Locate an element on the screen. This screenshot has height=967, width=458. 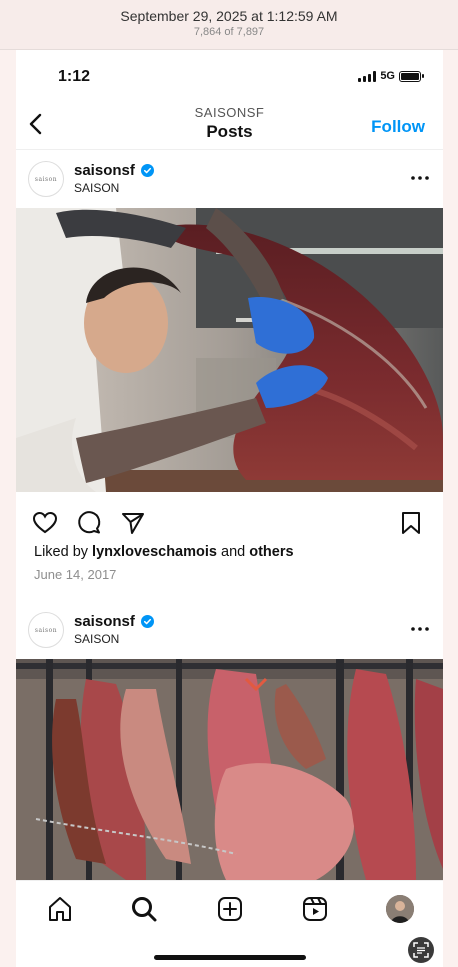
home-indicator is located at coordinates (230, 957).